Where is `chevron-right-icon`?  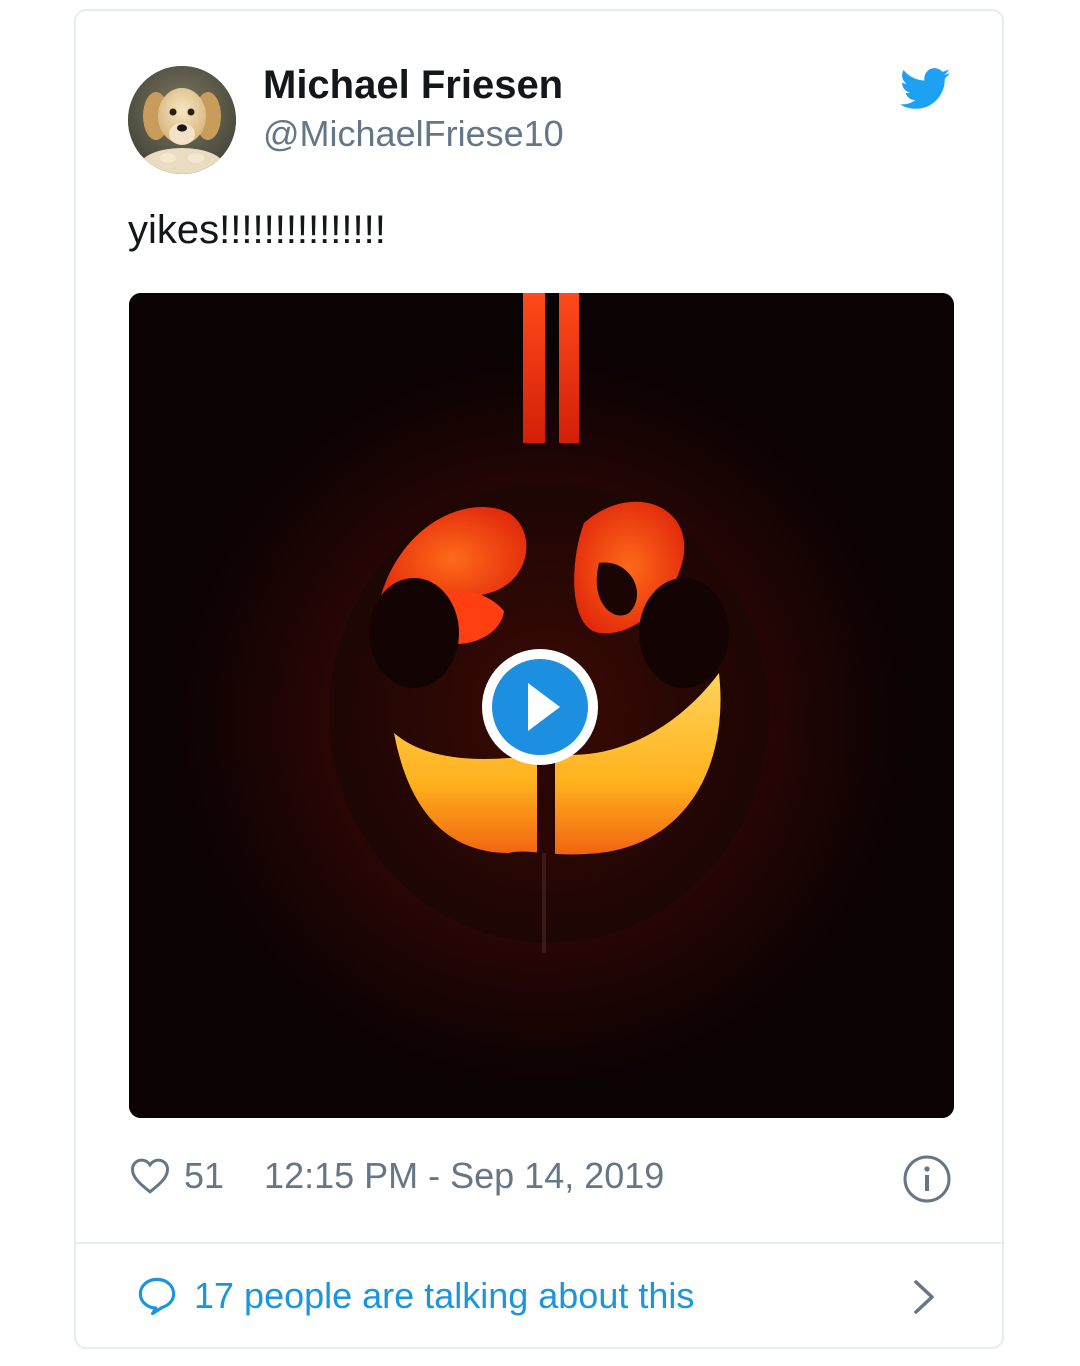 chevron-right-icon is located at coordinates (924, 1297).